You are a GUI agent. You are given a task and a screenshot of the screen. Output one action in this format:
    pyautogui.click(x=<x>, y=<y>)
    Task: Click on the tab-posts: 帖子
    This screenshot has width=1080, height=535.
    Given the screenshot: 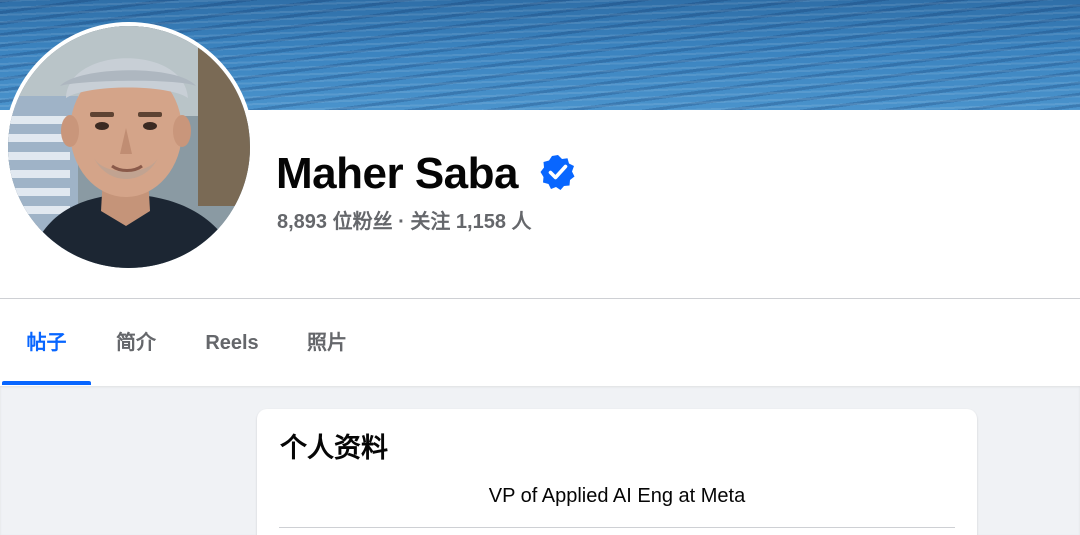 What is the action you would take?
    pyautogui.click(x=46, y=343)
    